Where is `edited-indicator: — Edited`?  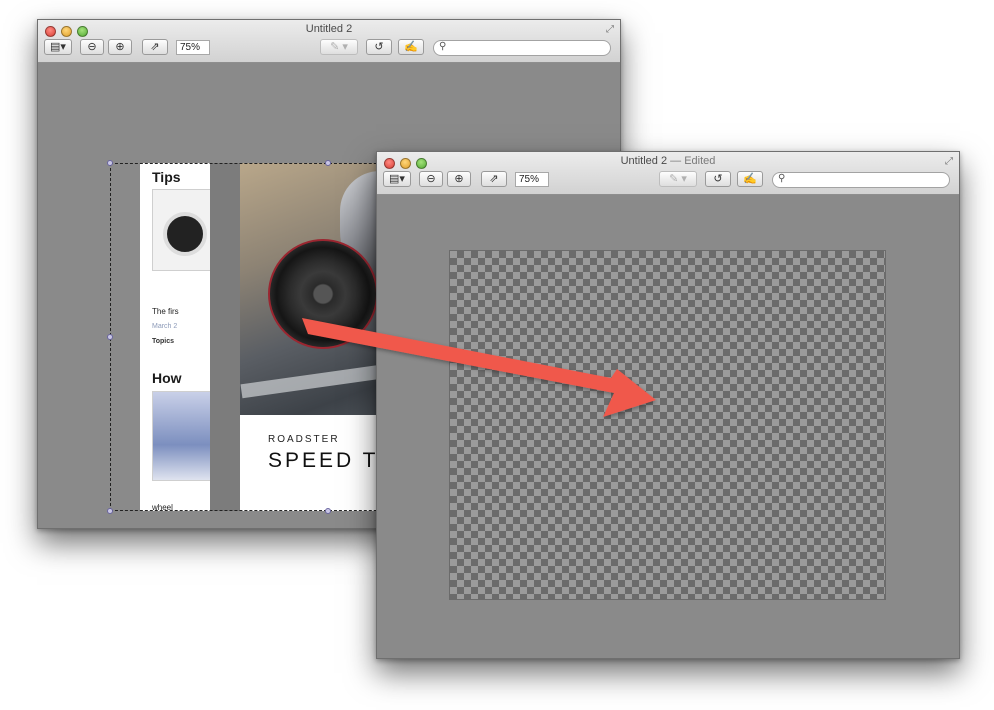 edited-indicator: — Edited is located at coordinates (693, 161).